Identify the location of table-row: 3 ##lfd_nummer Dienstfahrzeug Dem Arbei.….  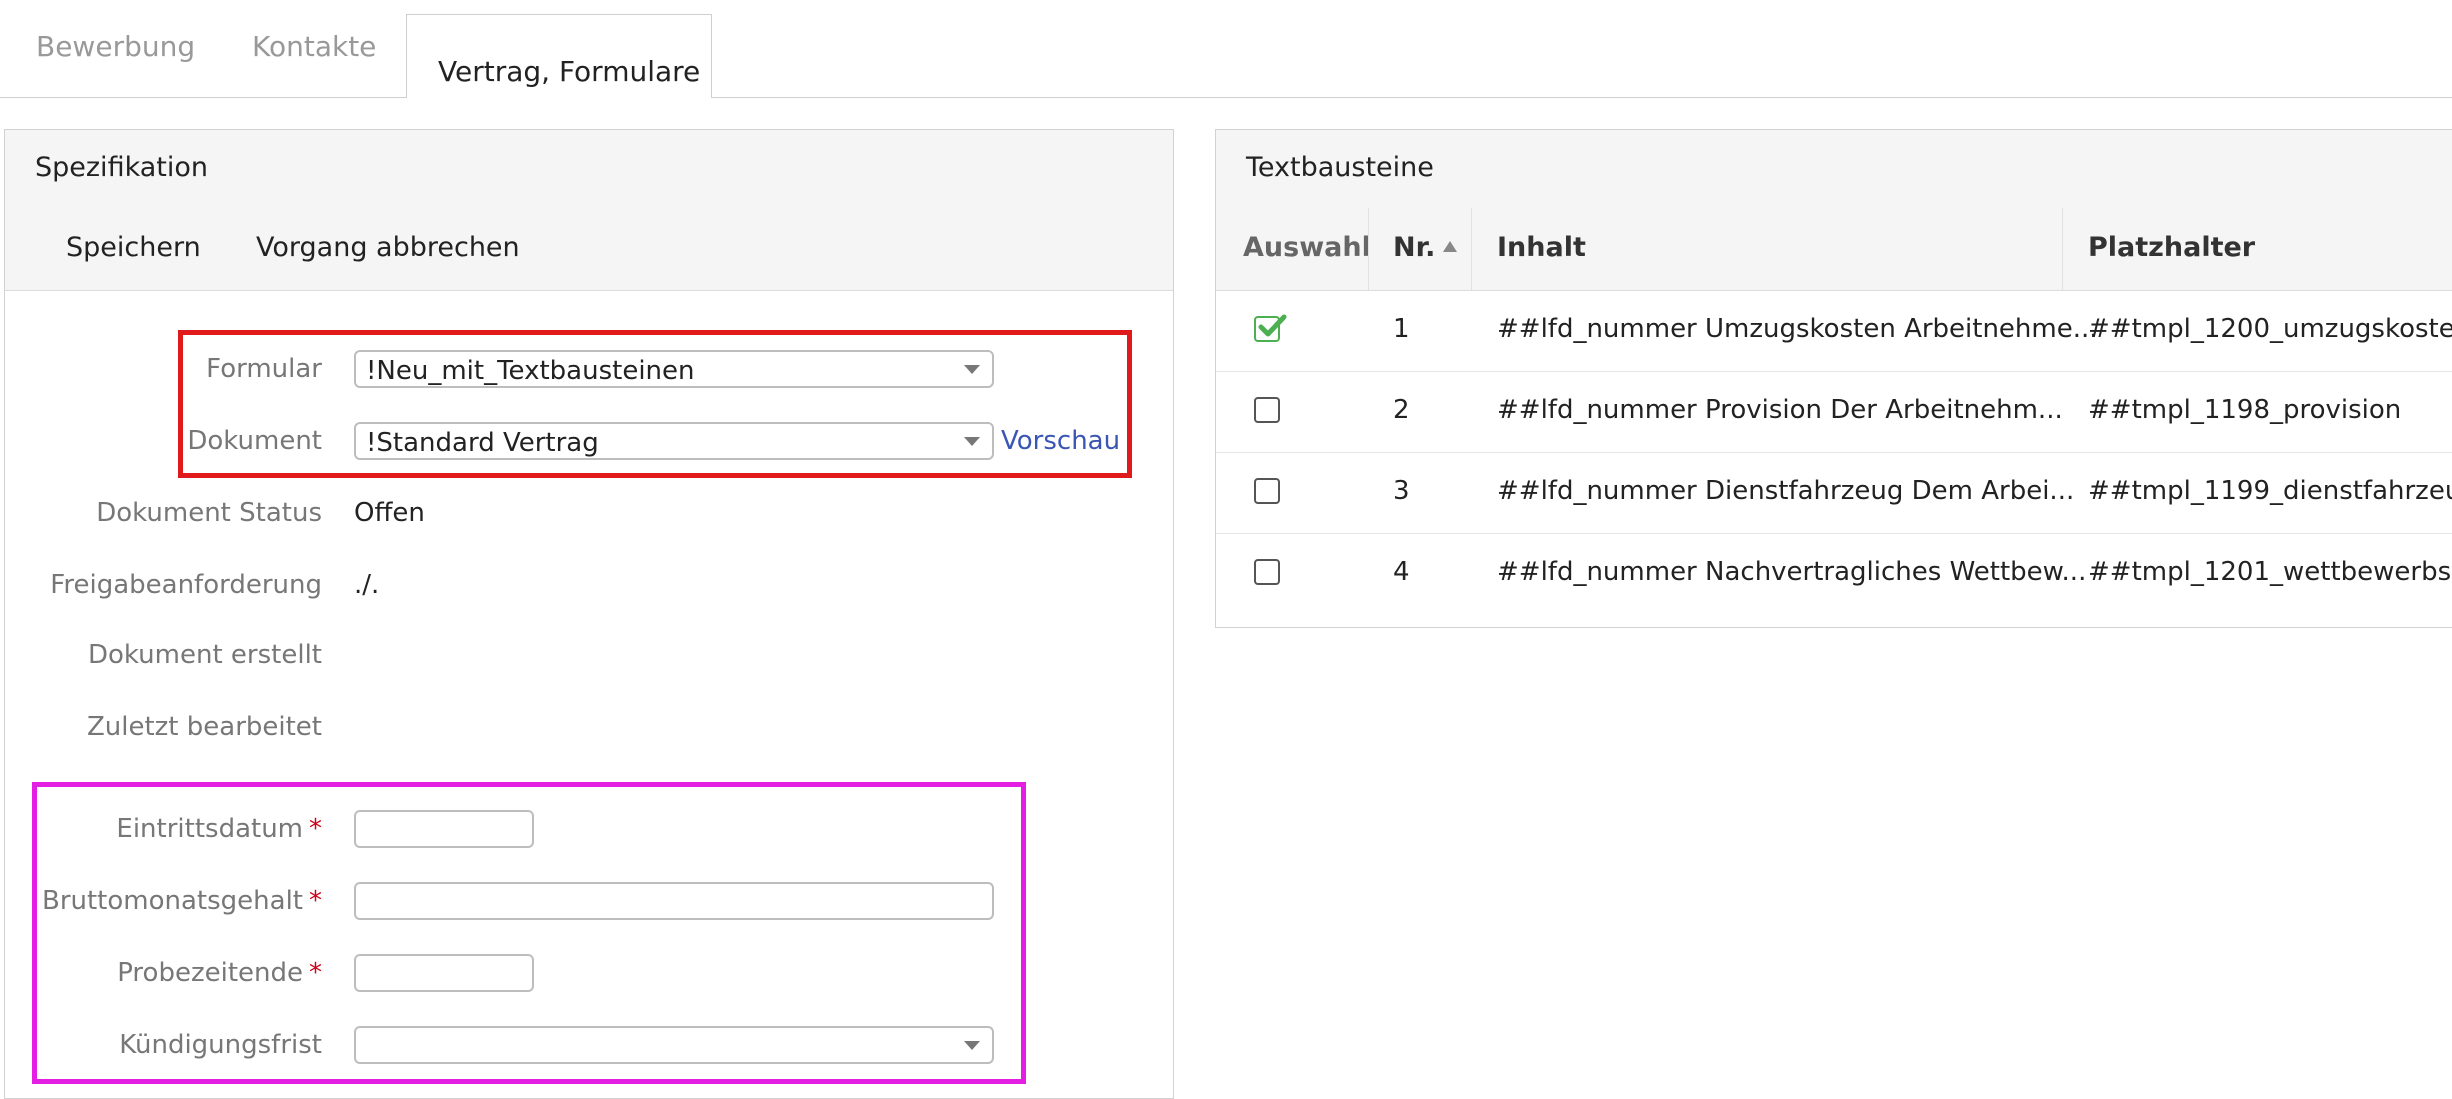
(1834, 493).